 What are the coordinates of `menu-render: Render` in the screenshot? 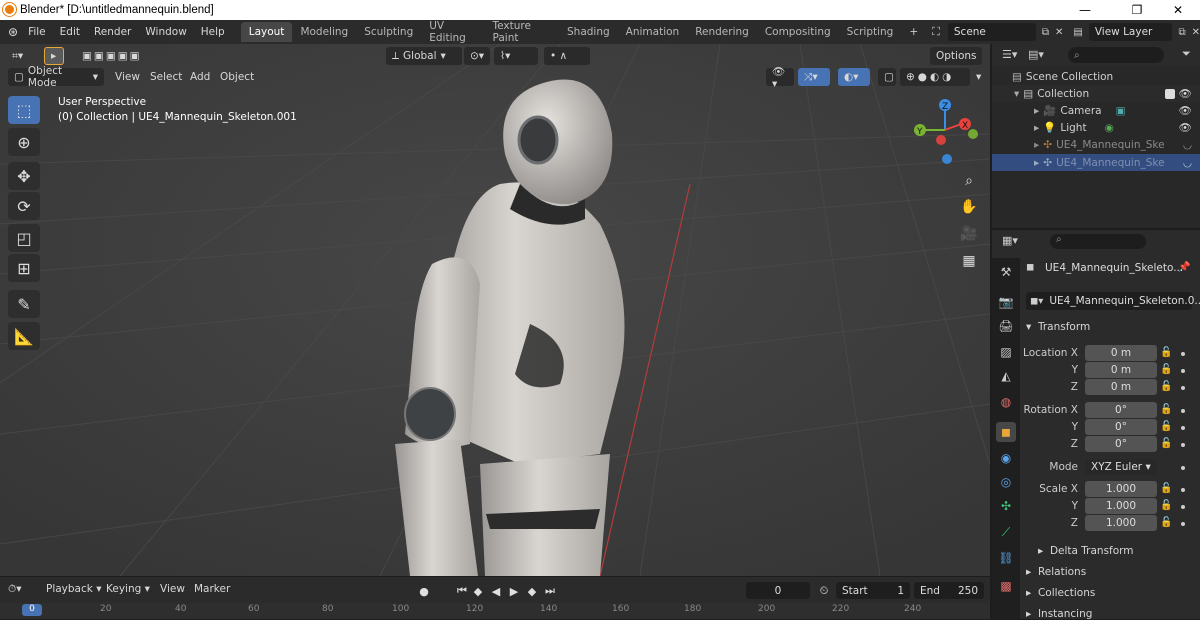 It's located at (112, 32).